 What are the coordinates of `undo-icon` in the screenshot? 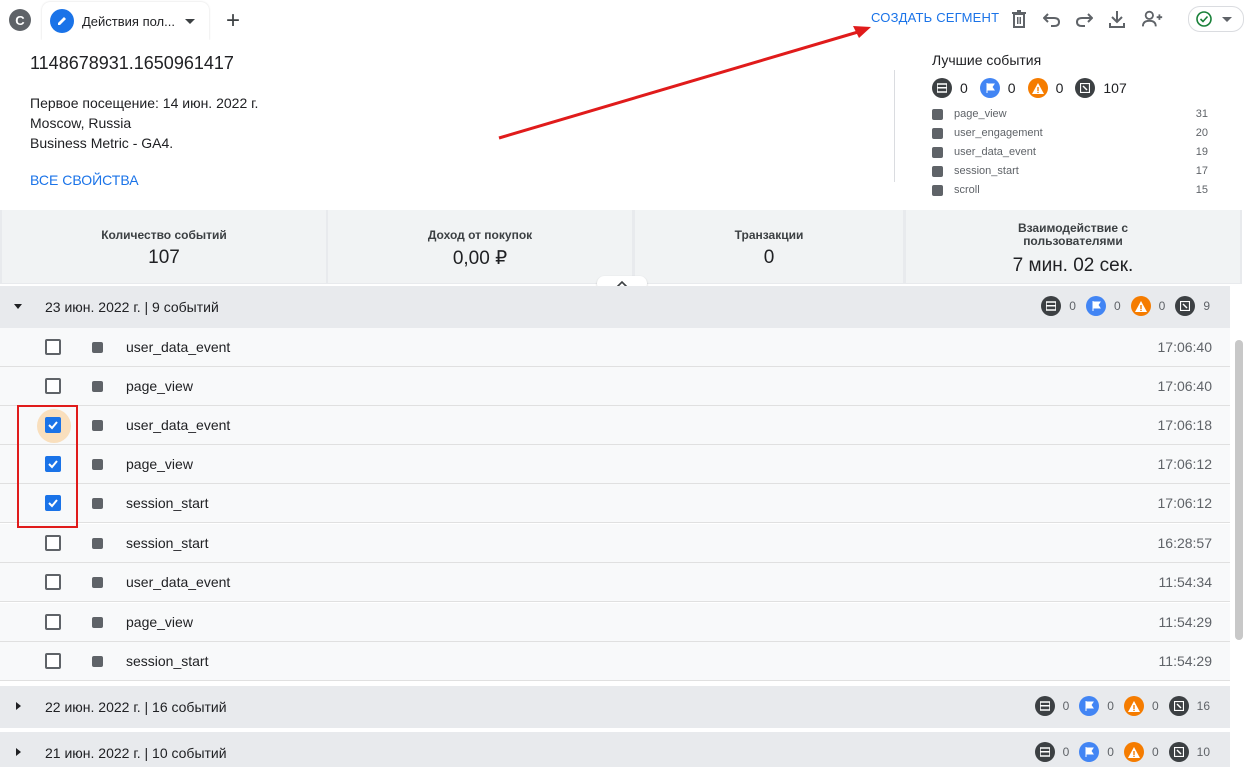 It's located at (1052, 19).